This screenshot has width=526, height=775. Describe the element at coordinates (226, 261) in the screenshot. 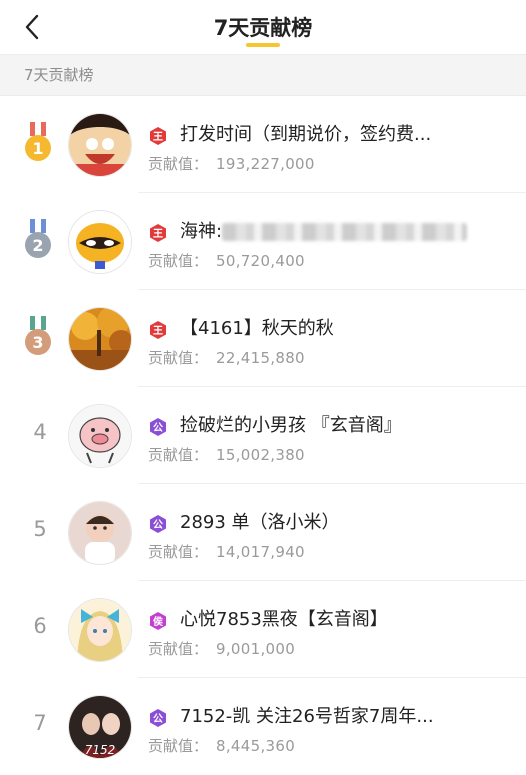

I see `contribution-value: 贡献值： 50,720,400` at that location.